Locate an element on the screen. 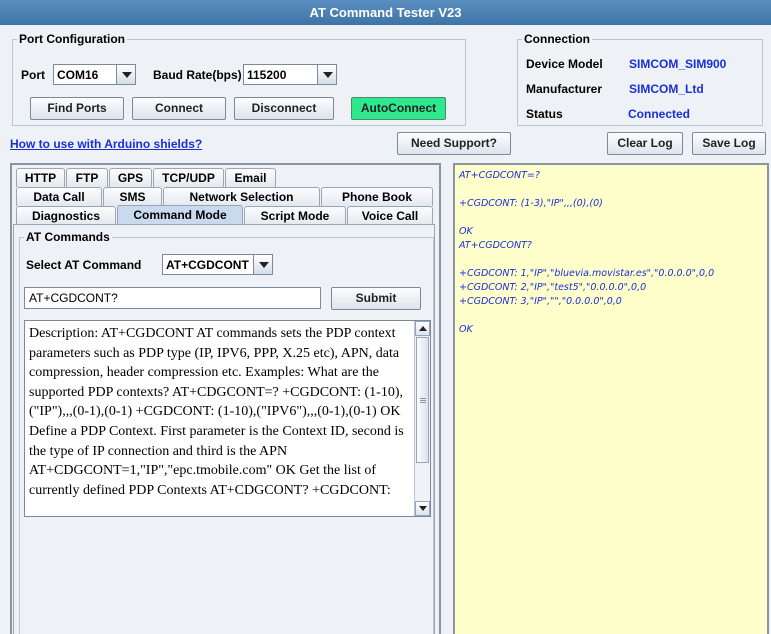  window-title: AT Command Tester V23 is located at coordinates (385, 12).